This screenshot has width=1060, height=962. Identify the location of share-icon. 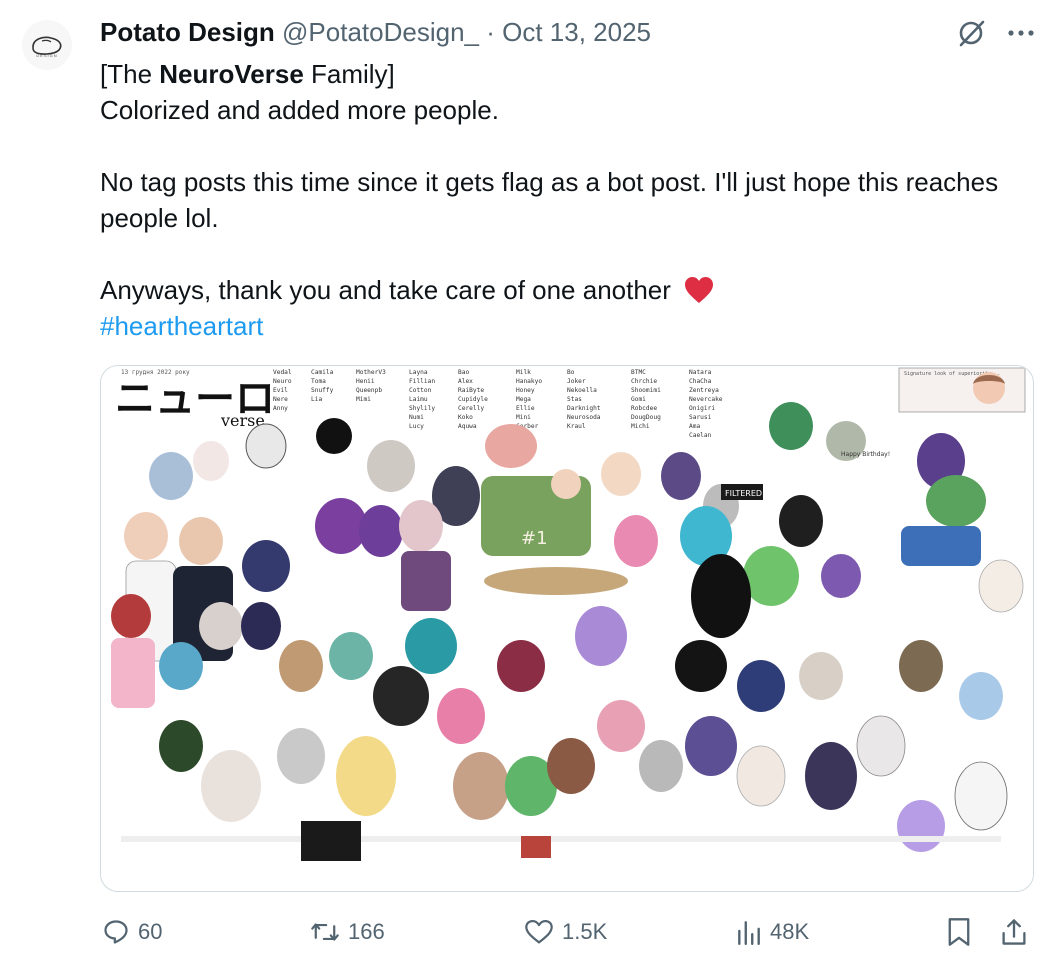
(1014, 932).